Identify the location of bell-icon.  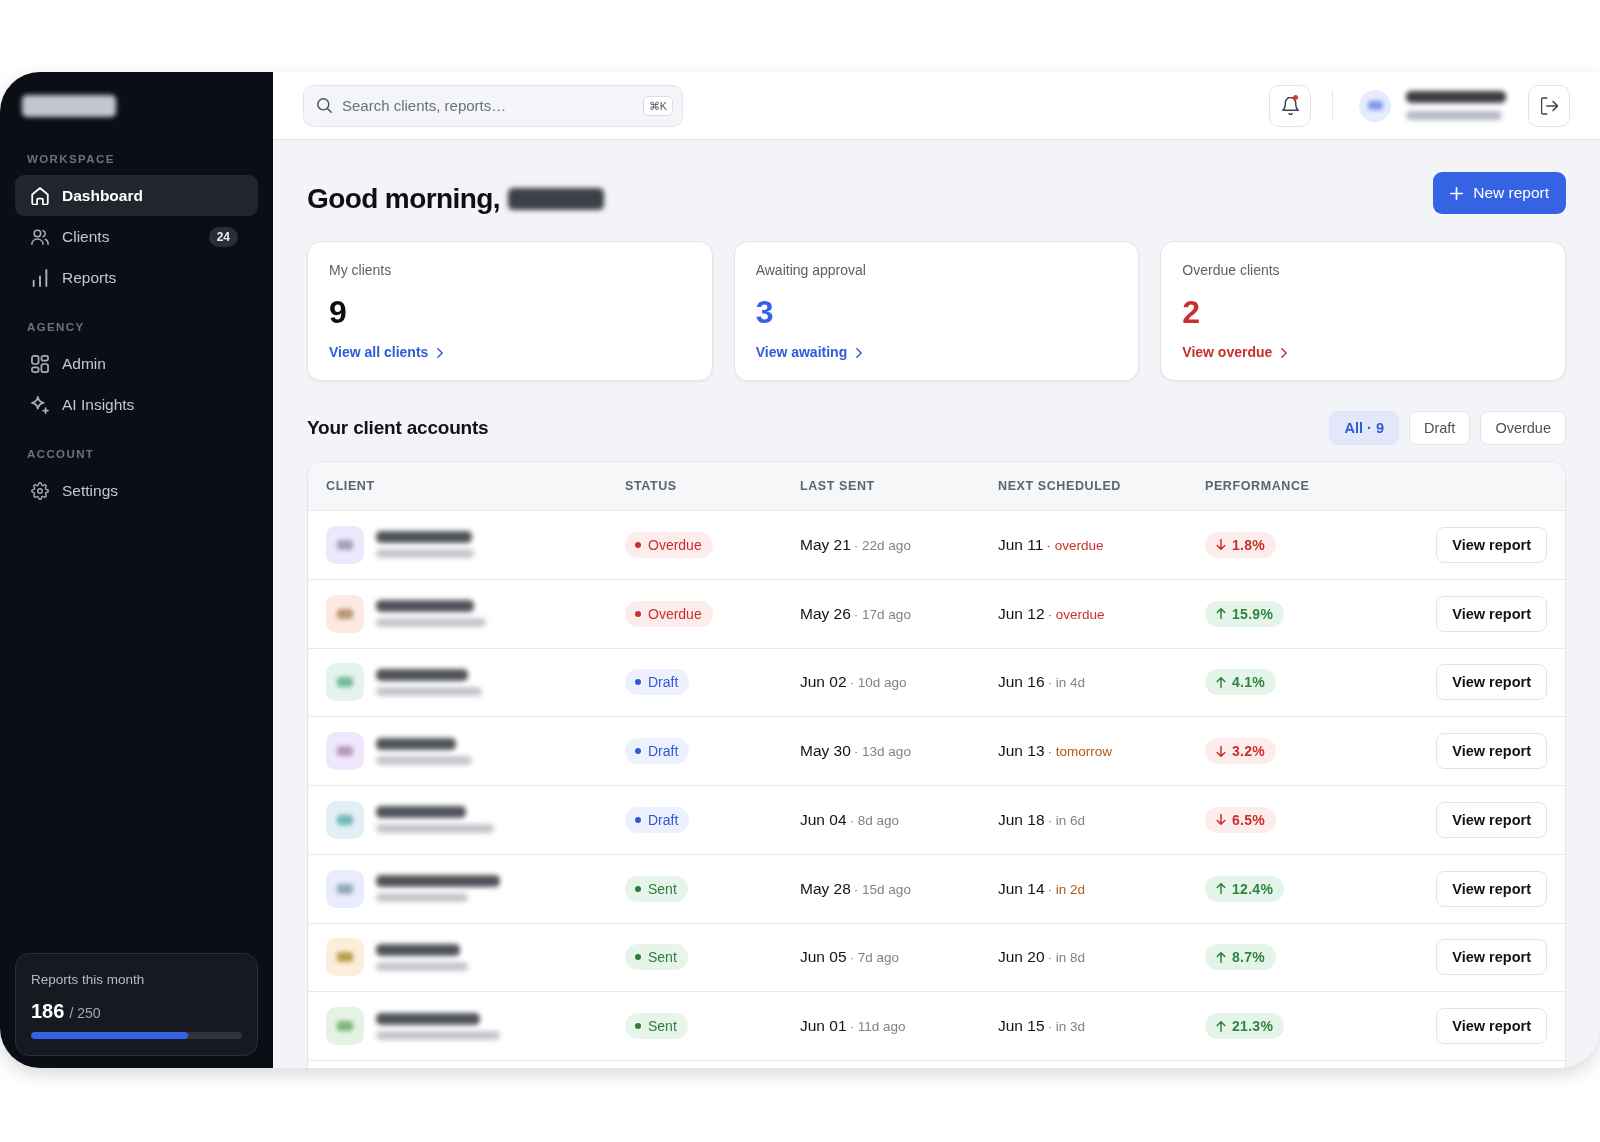
(1290, 105).